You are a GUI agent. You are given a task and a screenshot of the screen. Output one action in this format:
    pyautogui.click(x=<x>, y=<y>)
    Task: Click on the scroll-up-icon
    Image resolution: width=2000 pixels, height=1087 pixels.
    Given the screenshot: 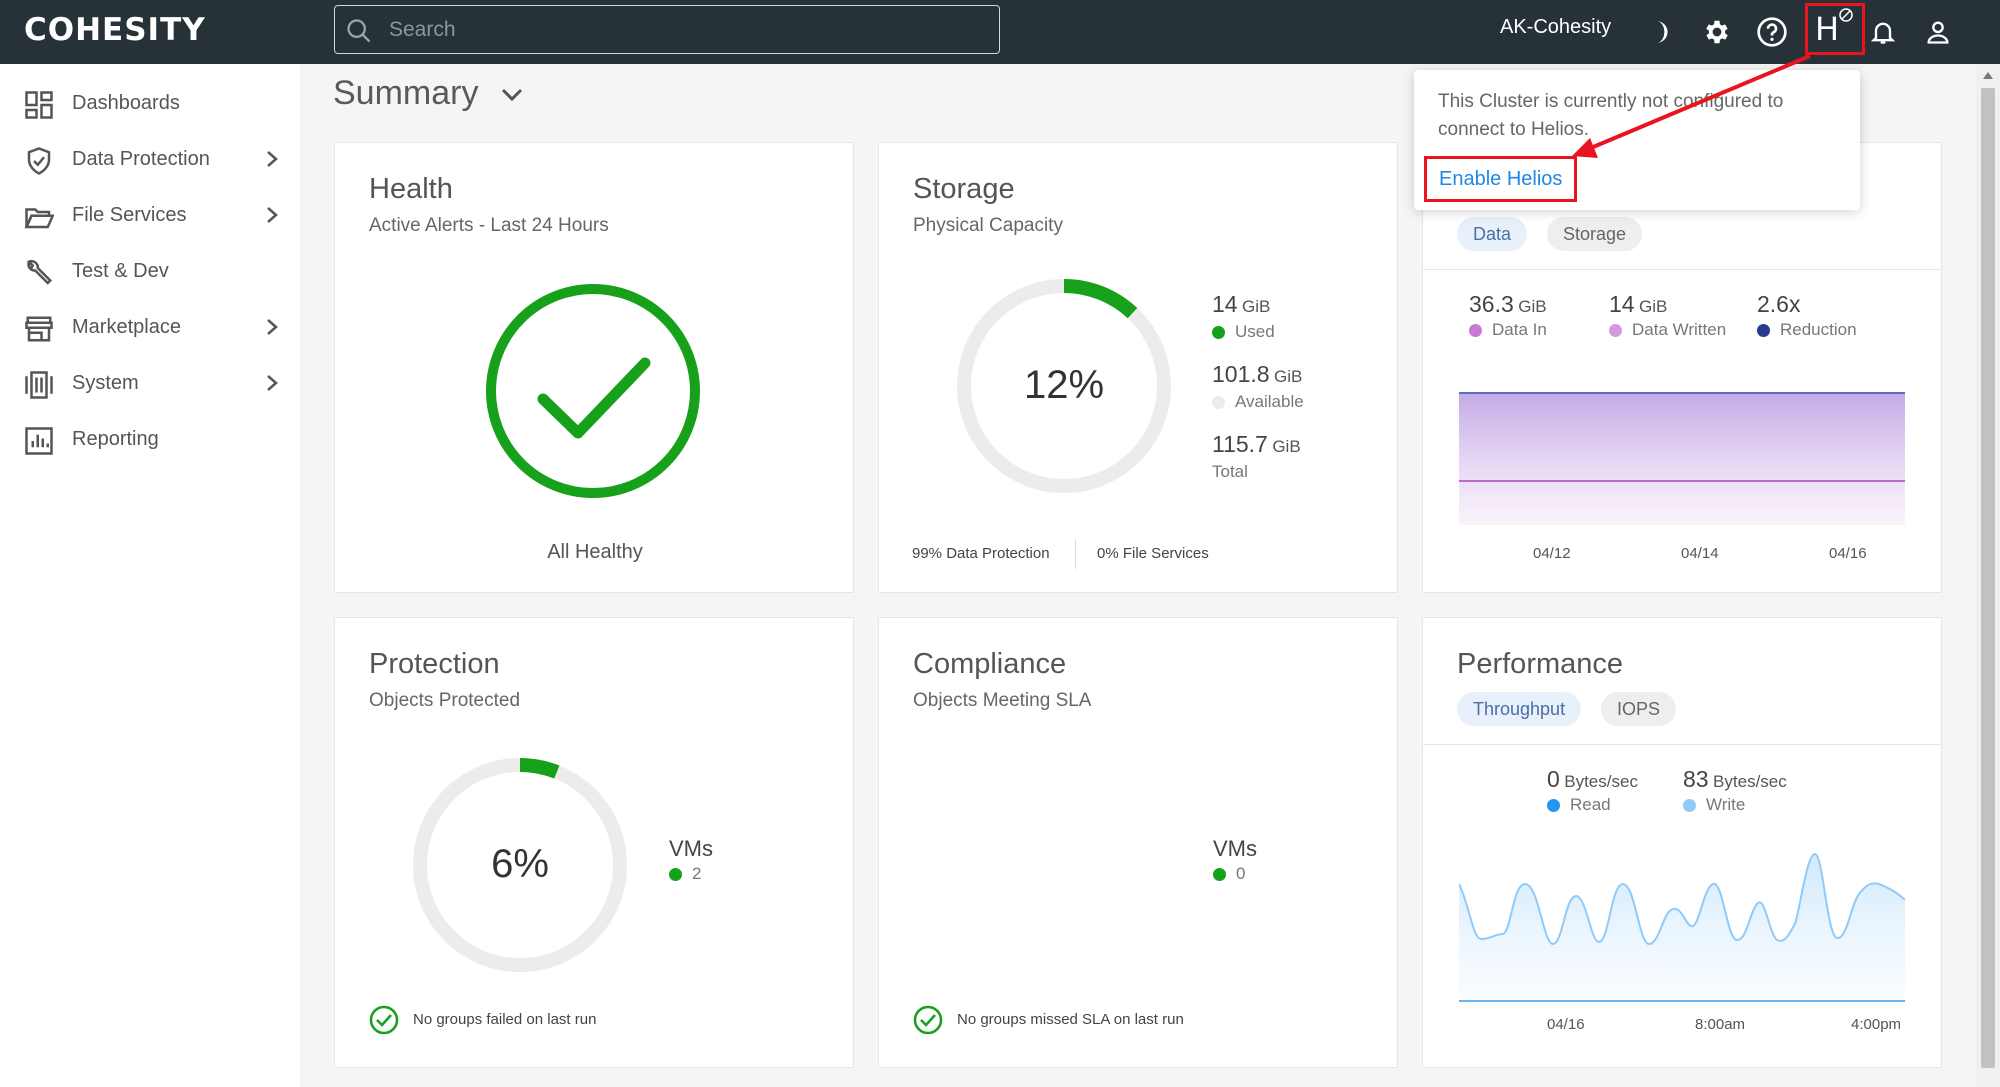 What is the action you would take?
    pyautogui.click(x=1988, y=75)
    